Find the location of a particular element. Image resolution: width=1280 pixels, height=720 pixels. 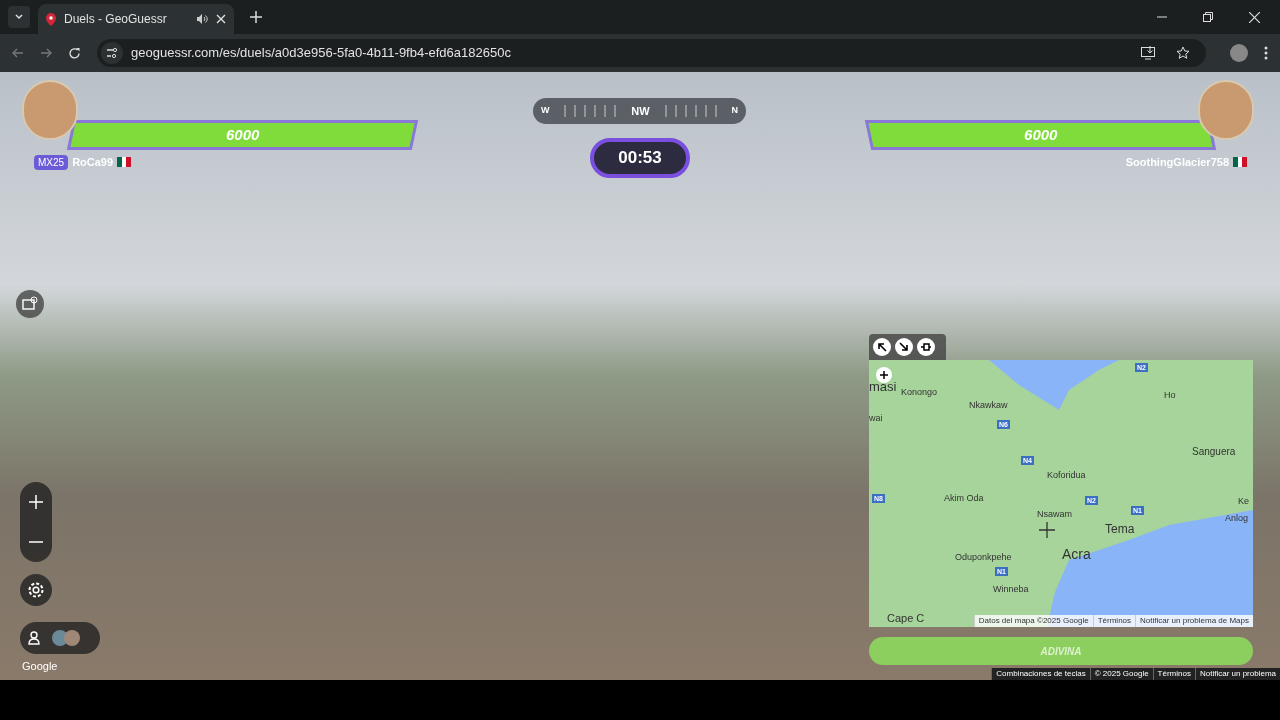

arrow-down-right-icon is located at coordinates (904, 347).